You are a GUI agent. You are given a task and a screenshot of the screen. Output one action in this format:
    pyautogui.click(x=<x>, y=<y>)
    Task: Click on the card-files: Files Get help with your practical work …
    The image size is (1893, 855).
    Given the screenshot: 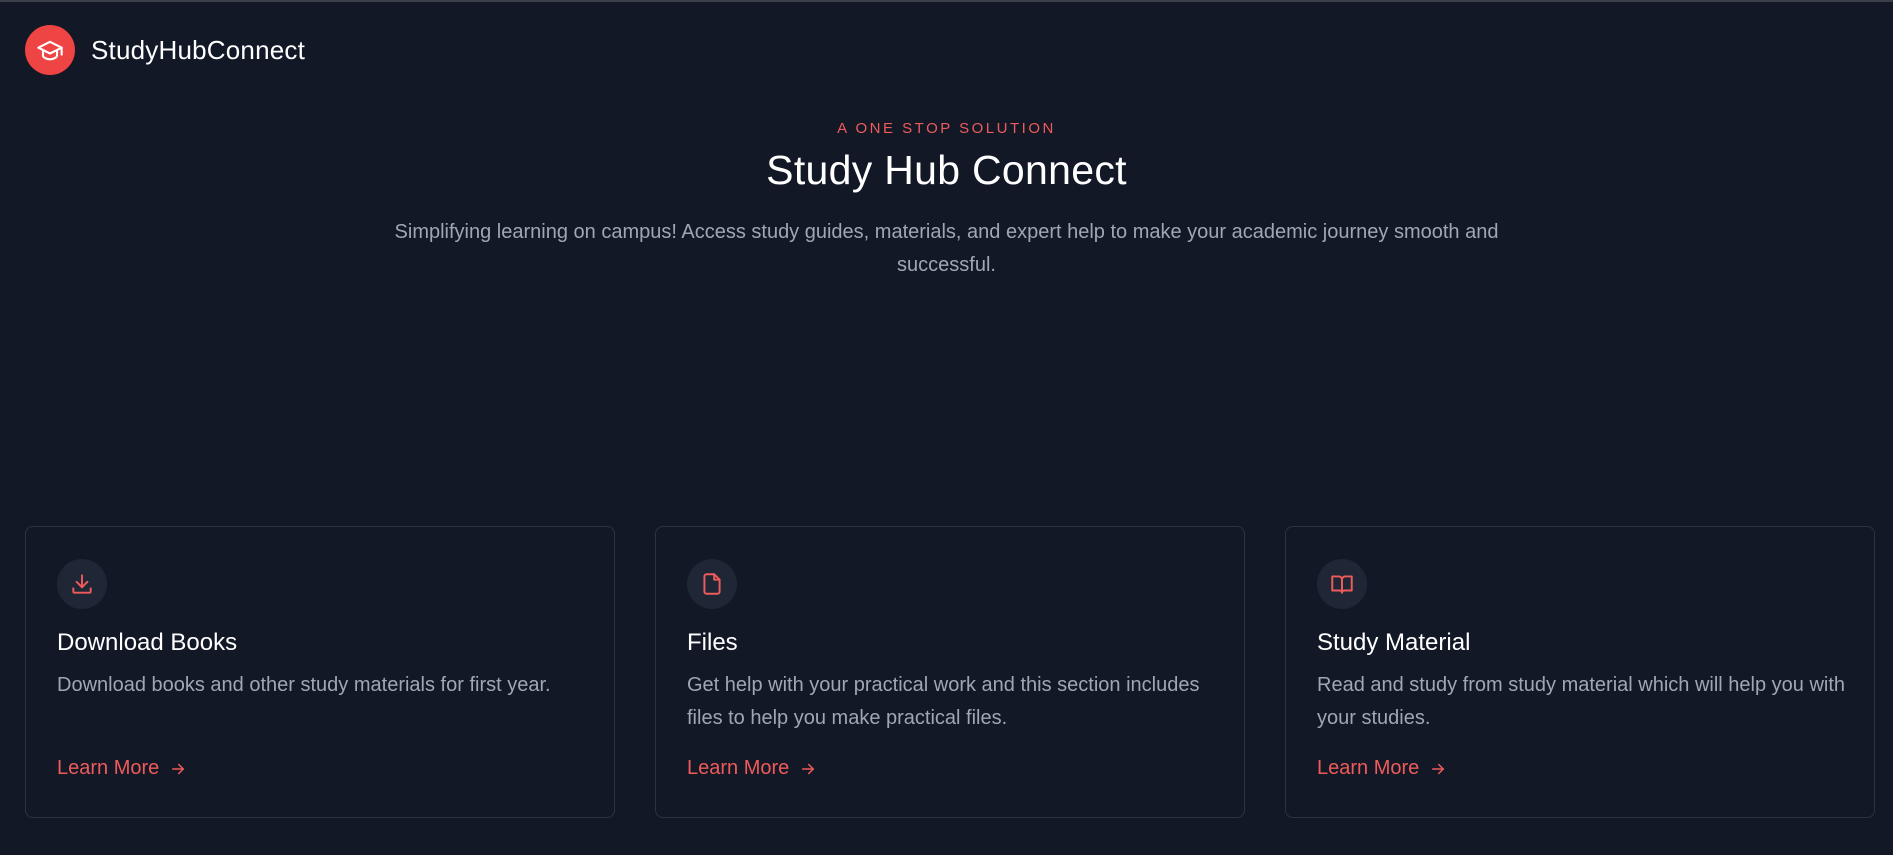 What is the action you would take?
    pyautogui.click(x=950, y=672)
    